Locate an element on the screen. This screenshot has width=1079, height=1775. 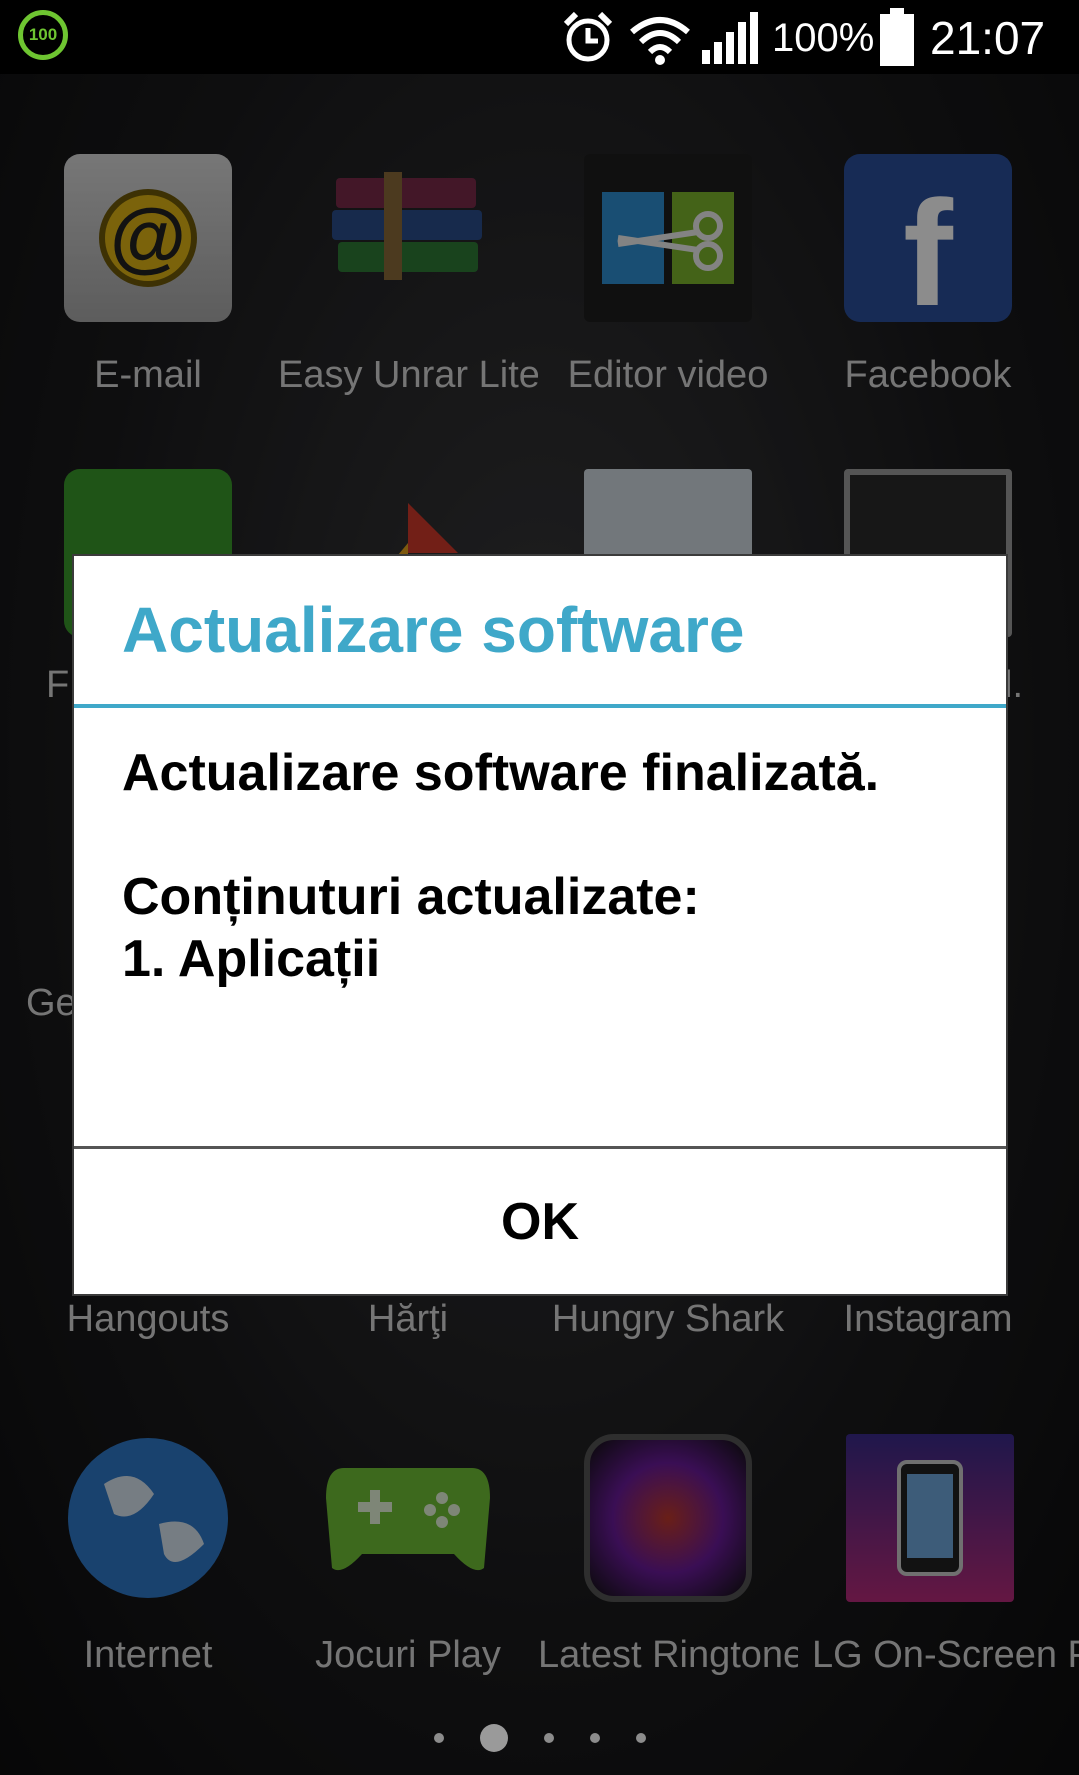
app-label: Hărţi is located at coordinates (408, 1319).